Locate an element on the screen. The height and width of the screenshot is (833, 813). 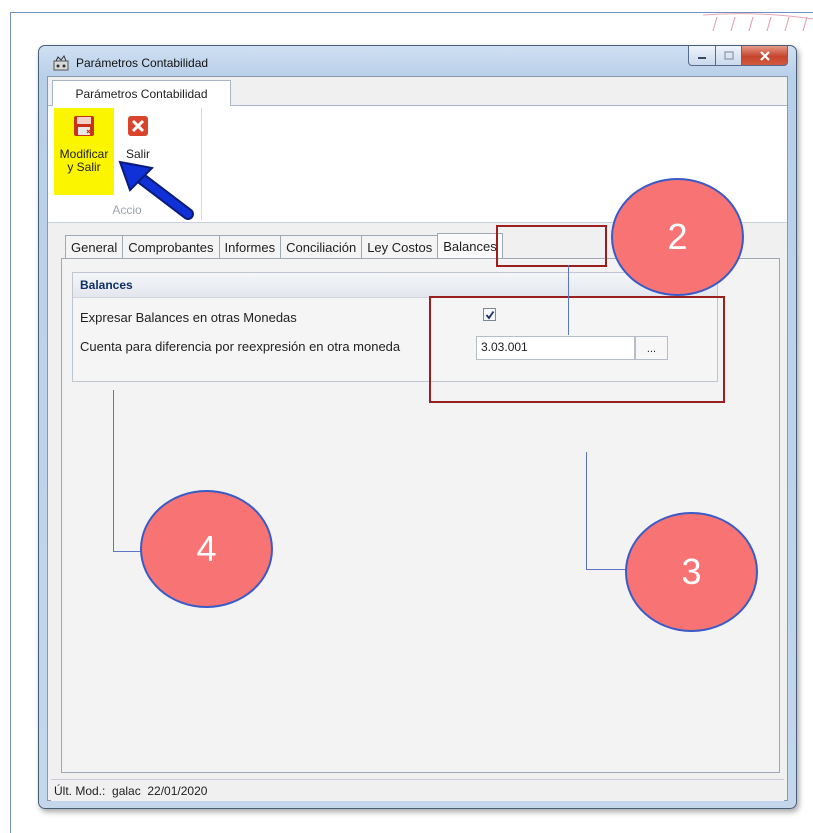
modify-and-exit-label: Modificar y Salir is located at coordinates (84, 161).